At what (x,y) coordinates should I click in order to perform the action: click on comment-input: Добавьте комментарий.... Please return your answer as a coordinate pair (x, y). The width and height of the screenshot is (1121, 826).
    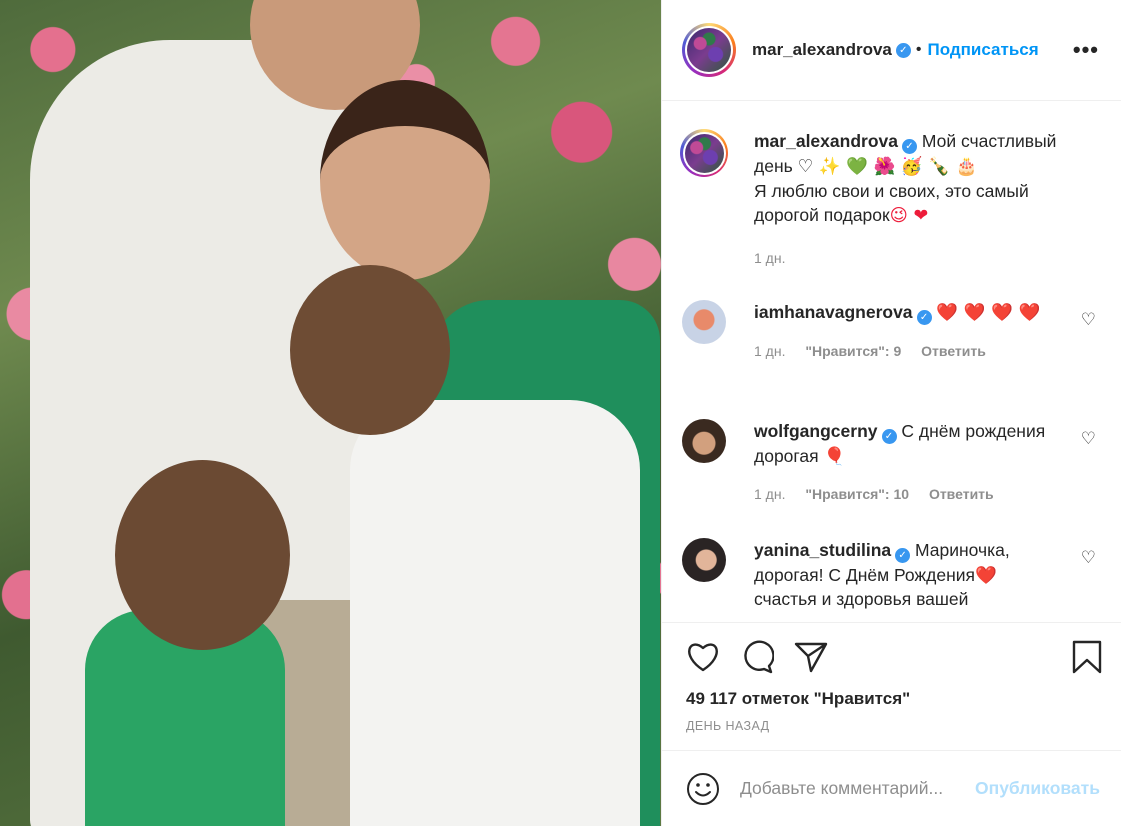
    Looking at the image, I should click on (841, 788).